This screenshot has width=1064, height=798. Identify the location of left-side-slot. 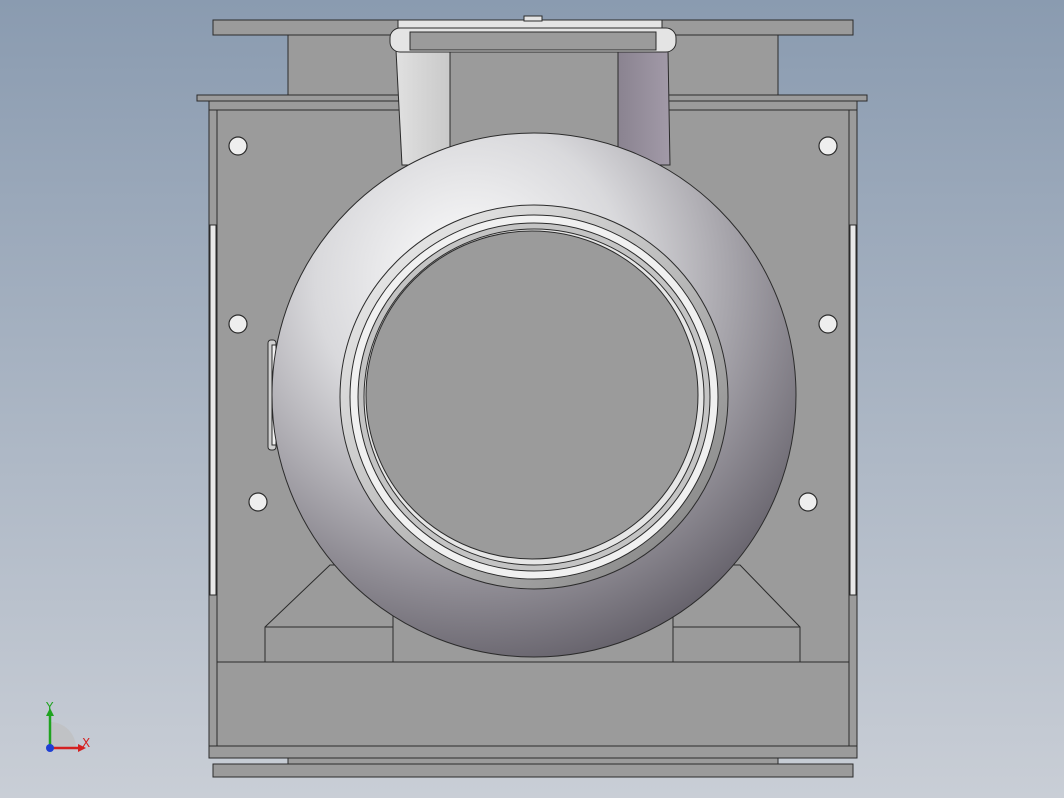
(213, 410).